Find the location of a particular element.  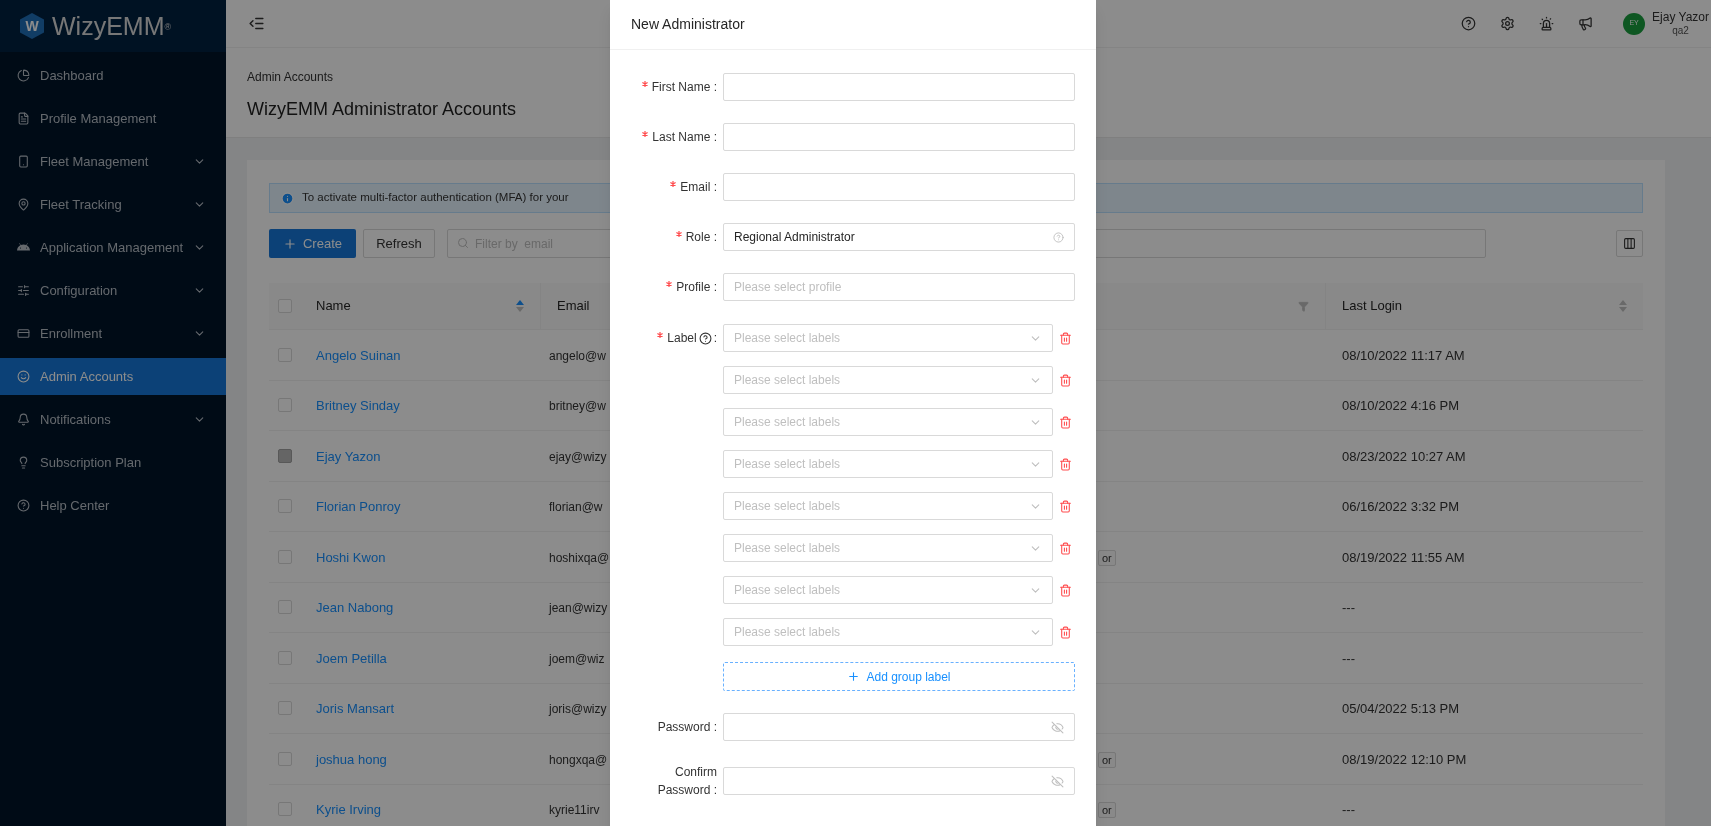

table-cell: 08/23/2022 10:27 AM is located at coordinates (1404, 456).